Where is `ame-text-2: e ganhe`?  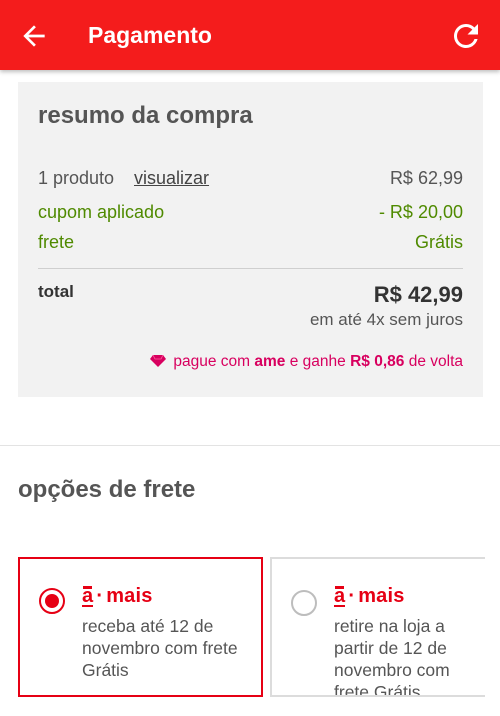
ame-text-2: e ganhe is located at coordinates (317, 361).